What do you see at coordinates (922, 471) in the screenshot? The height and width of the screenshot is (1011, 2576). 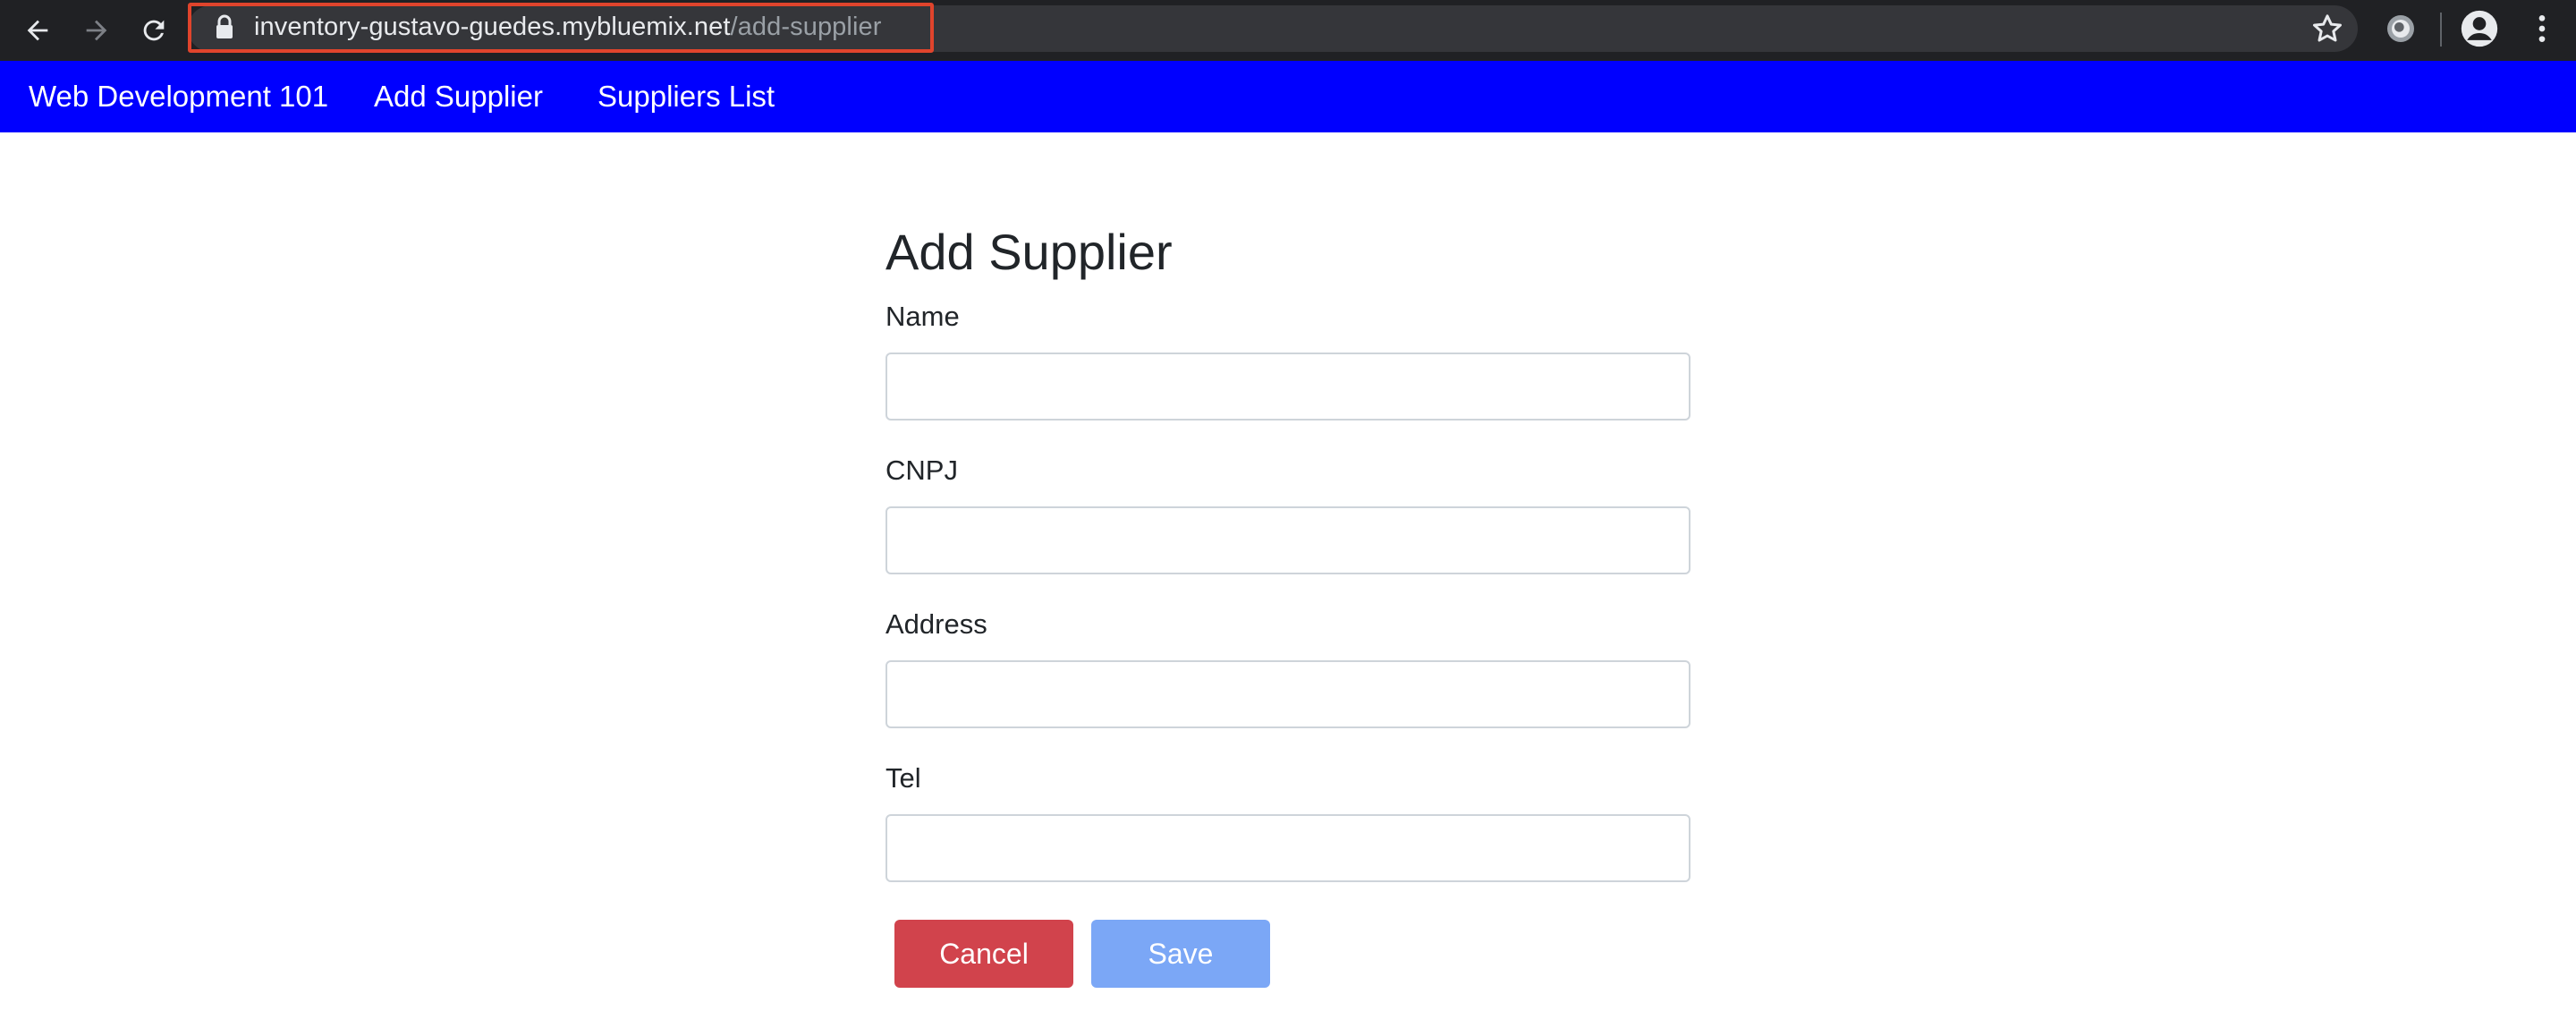 I see `cnpj-label: CNPJ` at bounding box center [922, 471].